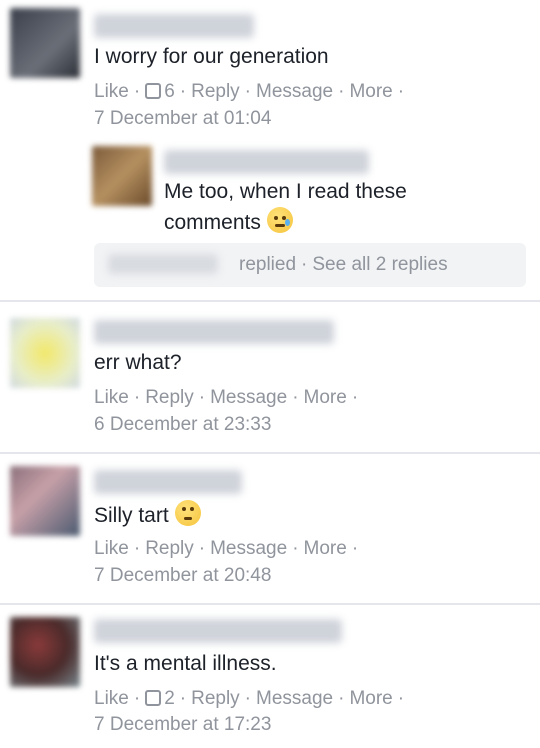 Image resolution: width=540 pixels, height=748 pixels. What do you see at coordinates (266, 162) in the screenshot?
I see `reply-author-name-blurred` at bounding box center [266, 162].